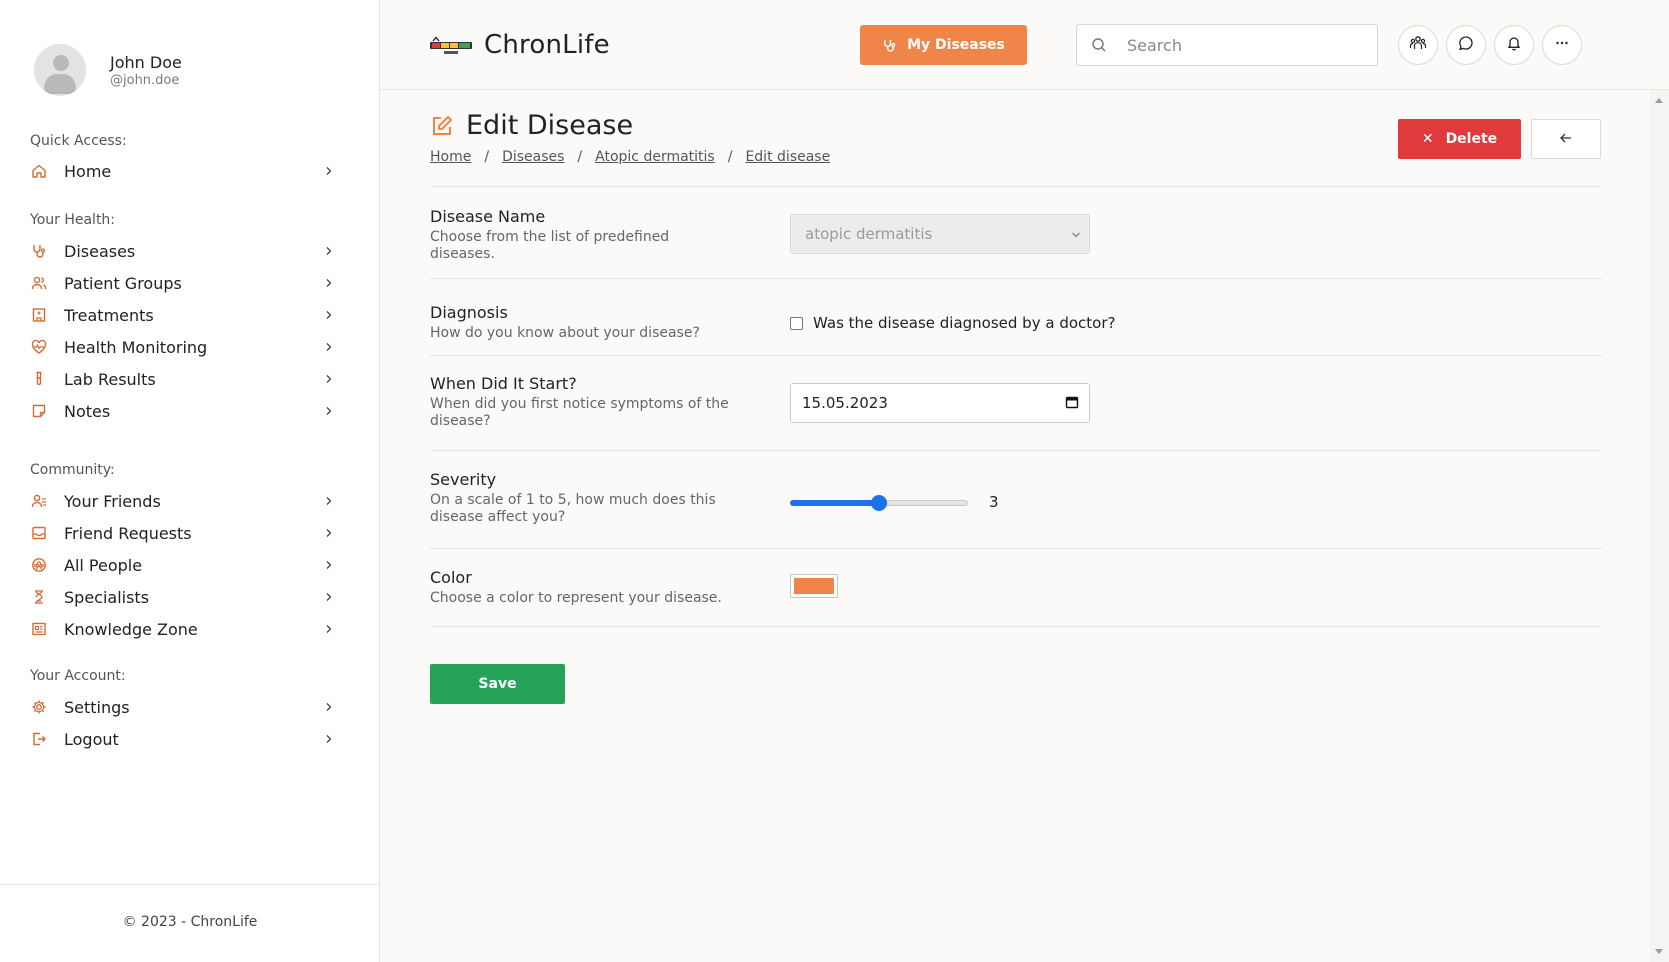 The height and width of the screenshot is (962, 1669). I want to click on sidebar-item-knowledge-zone: Knowledge Zone, so click(190, 629).